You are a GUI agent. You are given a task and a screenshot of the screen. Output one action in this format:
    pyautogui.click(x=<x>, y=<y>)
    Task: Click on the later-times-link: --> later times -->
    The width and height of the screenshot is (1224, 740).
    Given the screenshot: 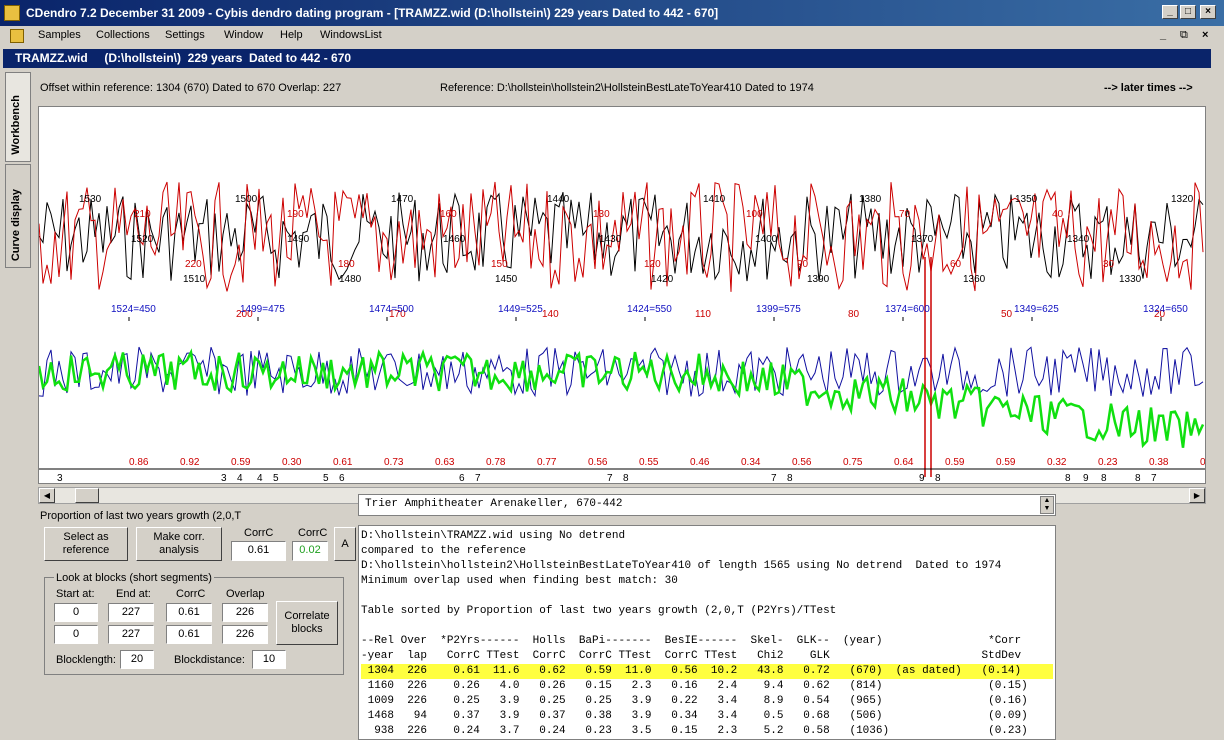 What is the action you would take?
    pyautogui.click(x=1148, y=88)
    